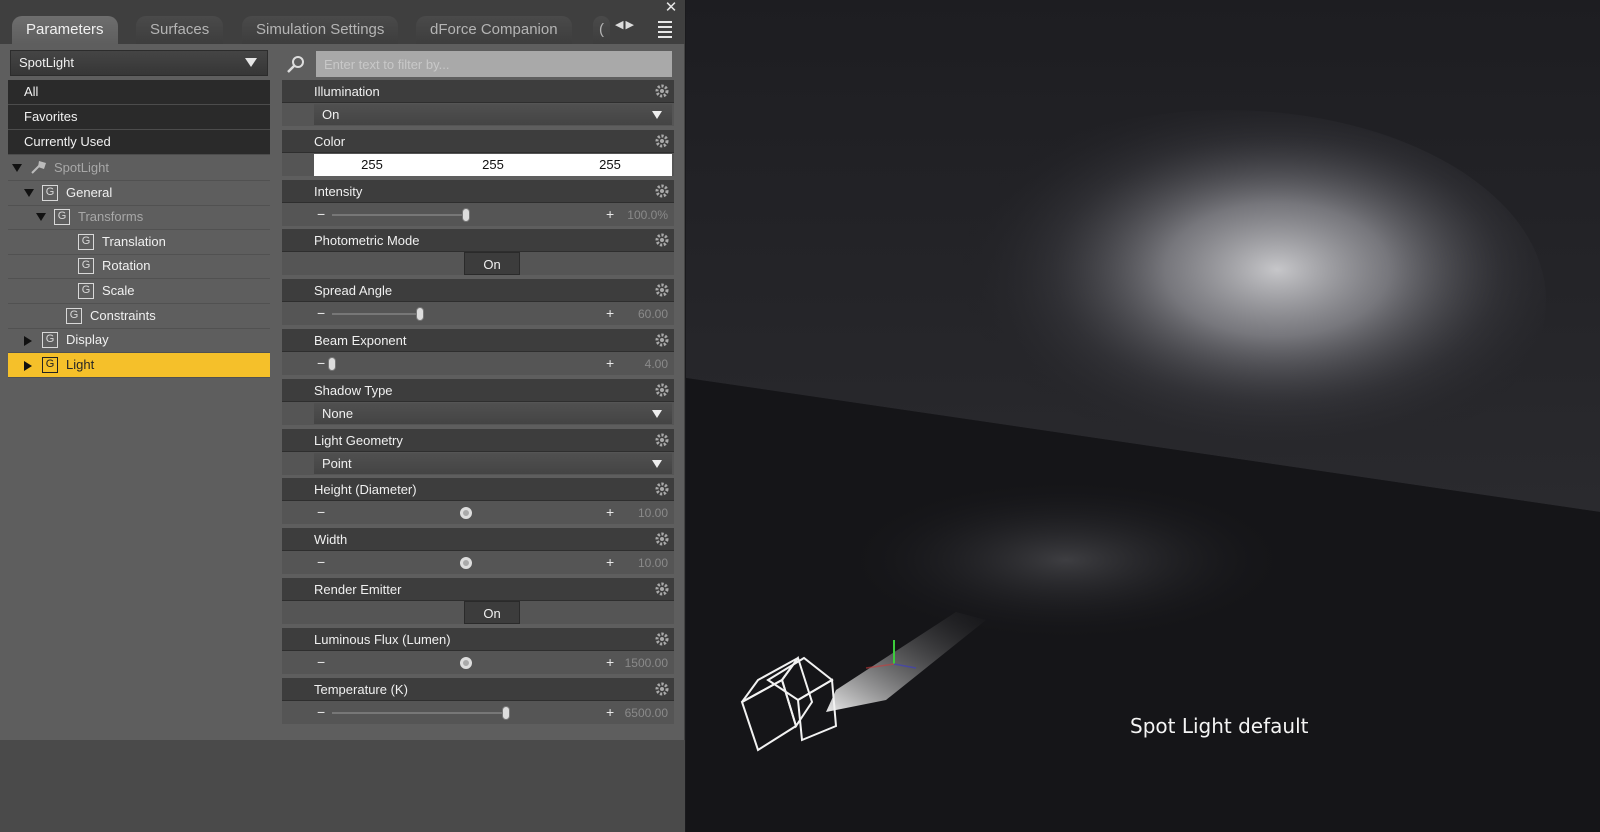 The width and height of the screenshot is (1600, 832). I want to click on tree-item-display: G Display, so click(139, 341).